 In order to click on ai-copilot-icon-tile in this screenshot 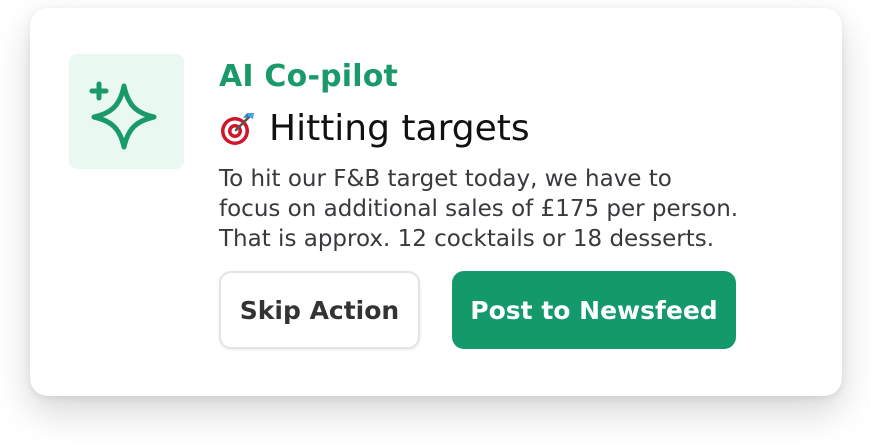, I will do `click(126, 111)`.